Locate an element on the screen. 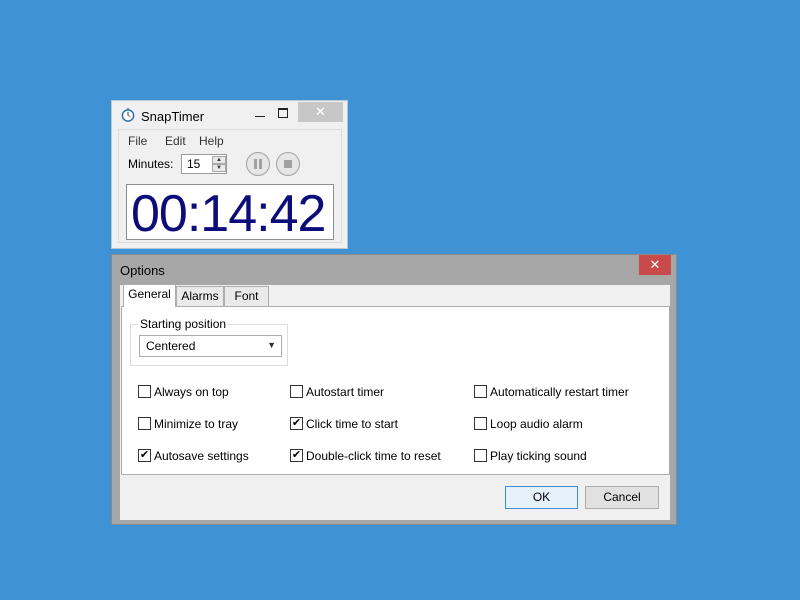 Image resolution: width=800 pixels, height=600 pixels. starting-position-select: Centered ▼ is located at coordinates (210, 346).